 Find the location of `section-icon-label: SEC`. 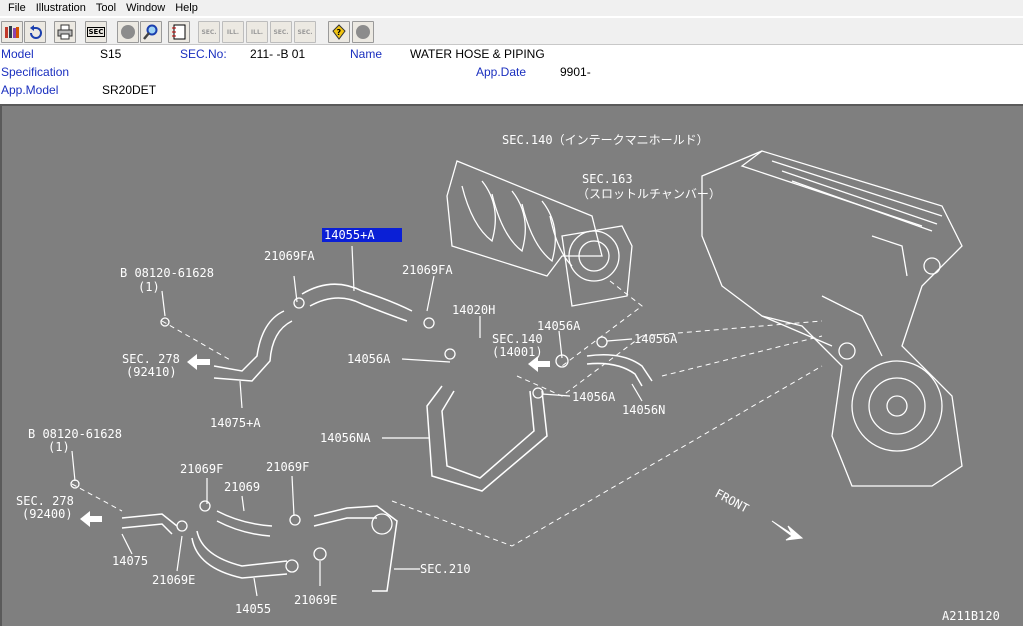

section-icon-label: SEC is located at coordinates (96, 32).